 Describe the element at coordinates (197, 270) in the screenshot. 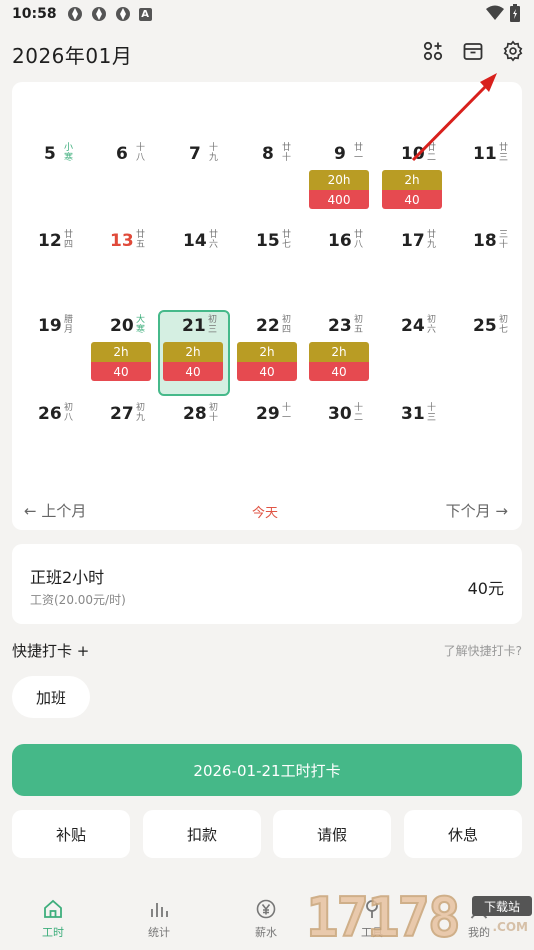

I see `calendar-day: 14 廿六` at that location.